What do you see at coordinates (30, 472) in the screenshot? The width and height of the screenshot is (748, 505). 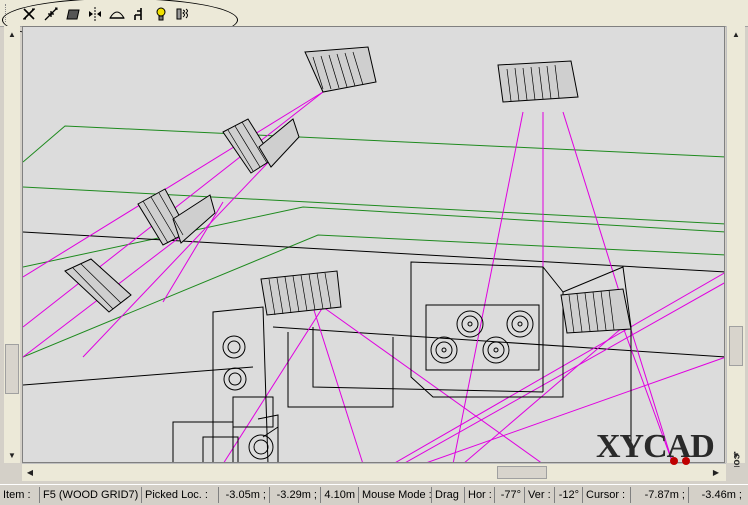 I see `scroll-left-arrow-icon: ◀` at bounding box center [30, 472].